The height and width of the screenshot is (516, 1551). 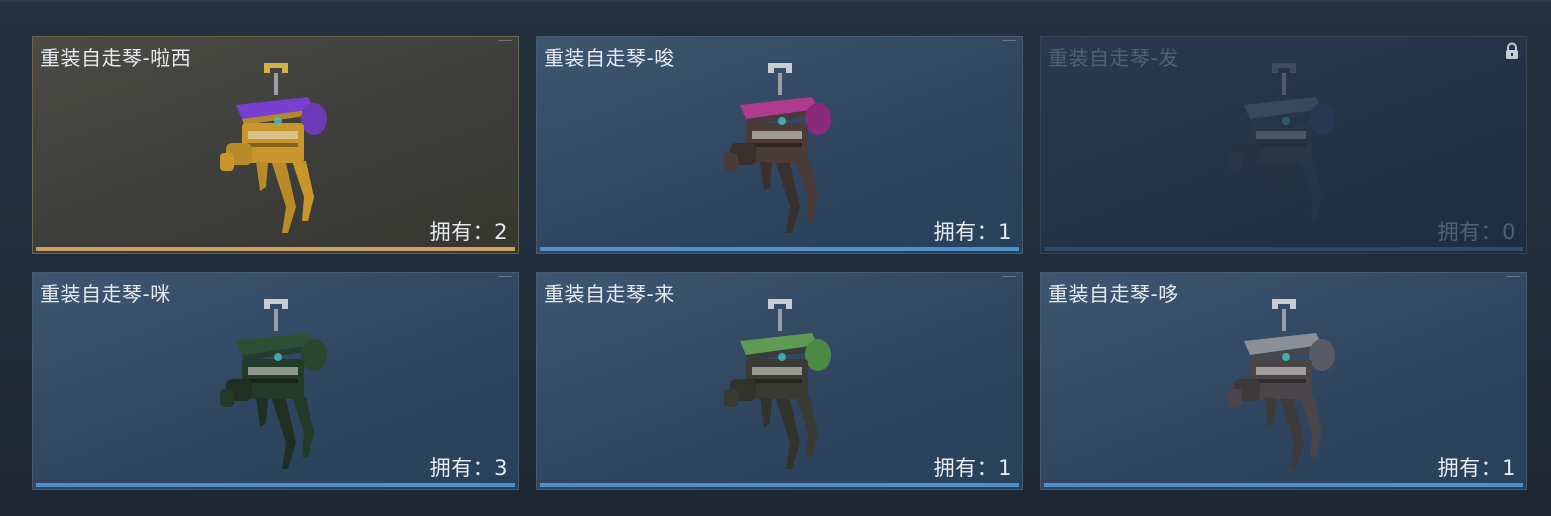 What do you see at coordinates (1512, 50) in the screenshot?
I see `lock-icon` at bounding box center [1512, 50].